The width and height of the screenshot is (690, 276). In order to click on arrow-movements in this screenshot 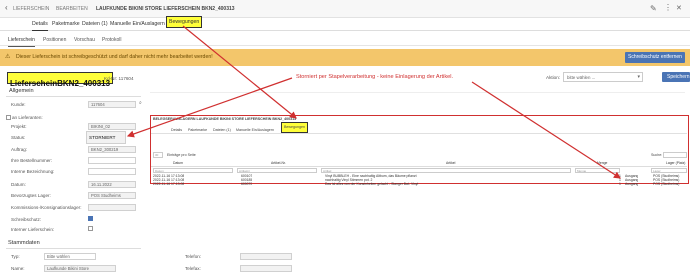, I will do `click(546, 130)`.